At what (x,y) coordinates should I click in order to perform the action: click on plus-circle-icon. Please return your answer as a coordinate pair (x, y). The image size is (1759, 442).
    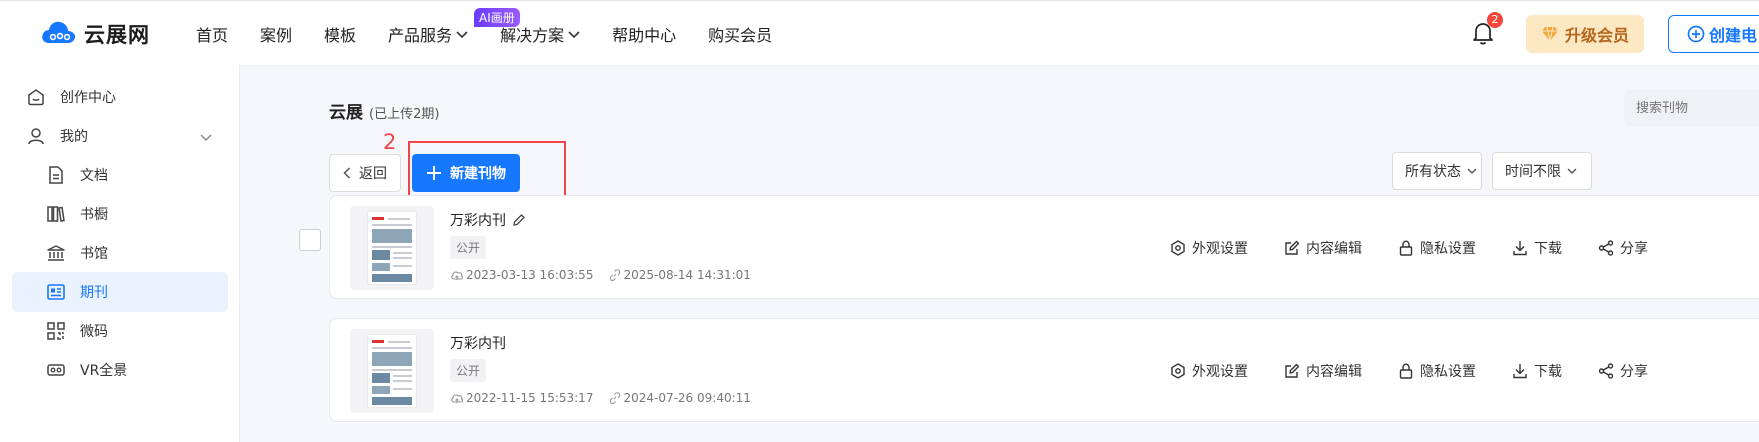
    Looking at the image, I should click on (1696, 34).